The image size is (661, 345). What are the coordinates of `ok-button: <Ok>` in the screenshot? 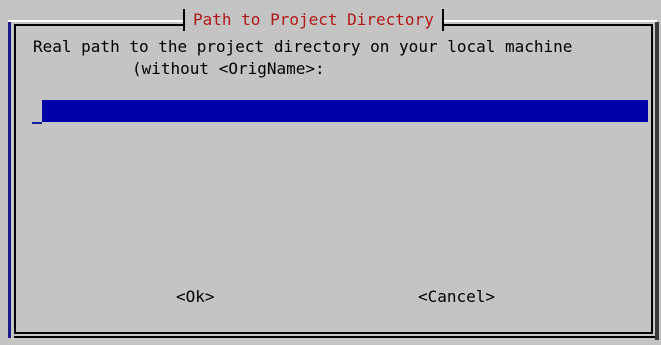 It's located at (195, 297).